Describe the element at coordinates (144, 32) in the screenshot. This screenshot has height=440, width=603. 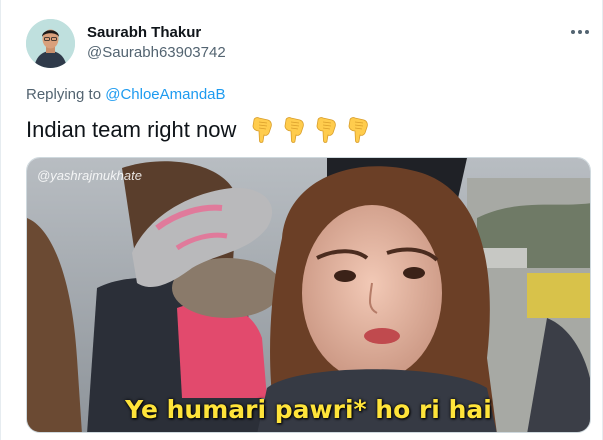
I see `author-name: Saurabh Thakur` at that location.